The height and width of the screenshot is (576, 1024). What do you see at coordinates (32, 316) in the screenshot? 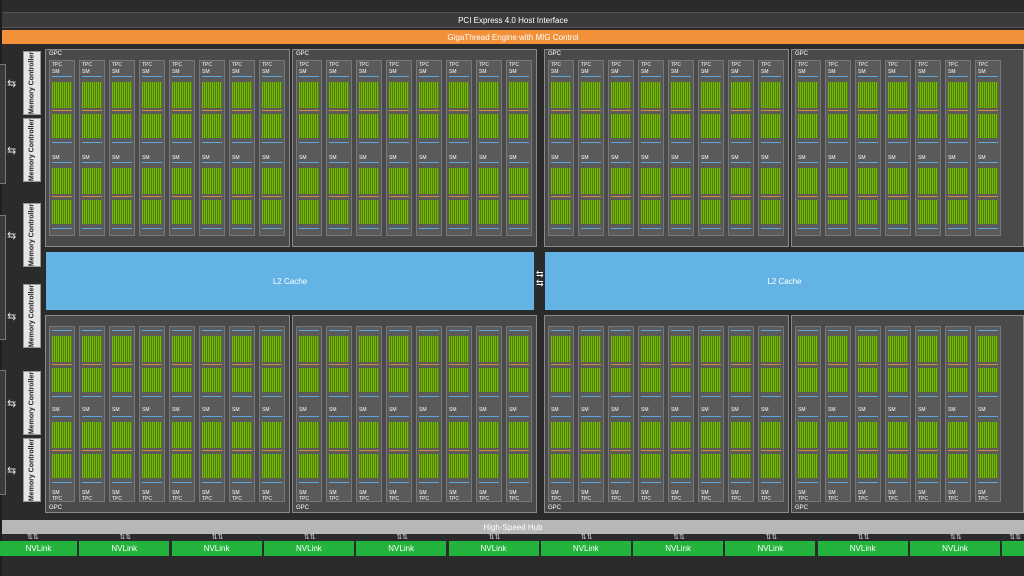
I see `memory-controller-label: Memory Controller` at bounding box center [32, 316].